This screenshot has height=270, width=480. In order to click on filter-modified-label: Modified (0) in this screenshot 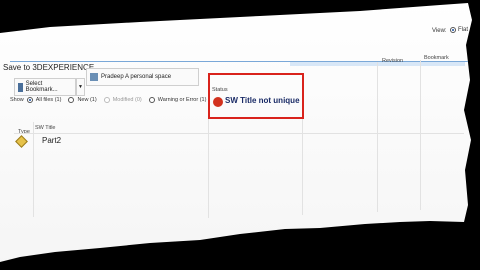, I will do `click(127, 100)`.